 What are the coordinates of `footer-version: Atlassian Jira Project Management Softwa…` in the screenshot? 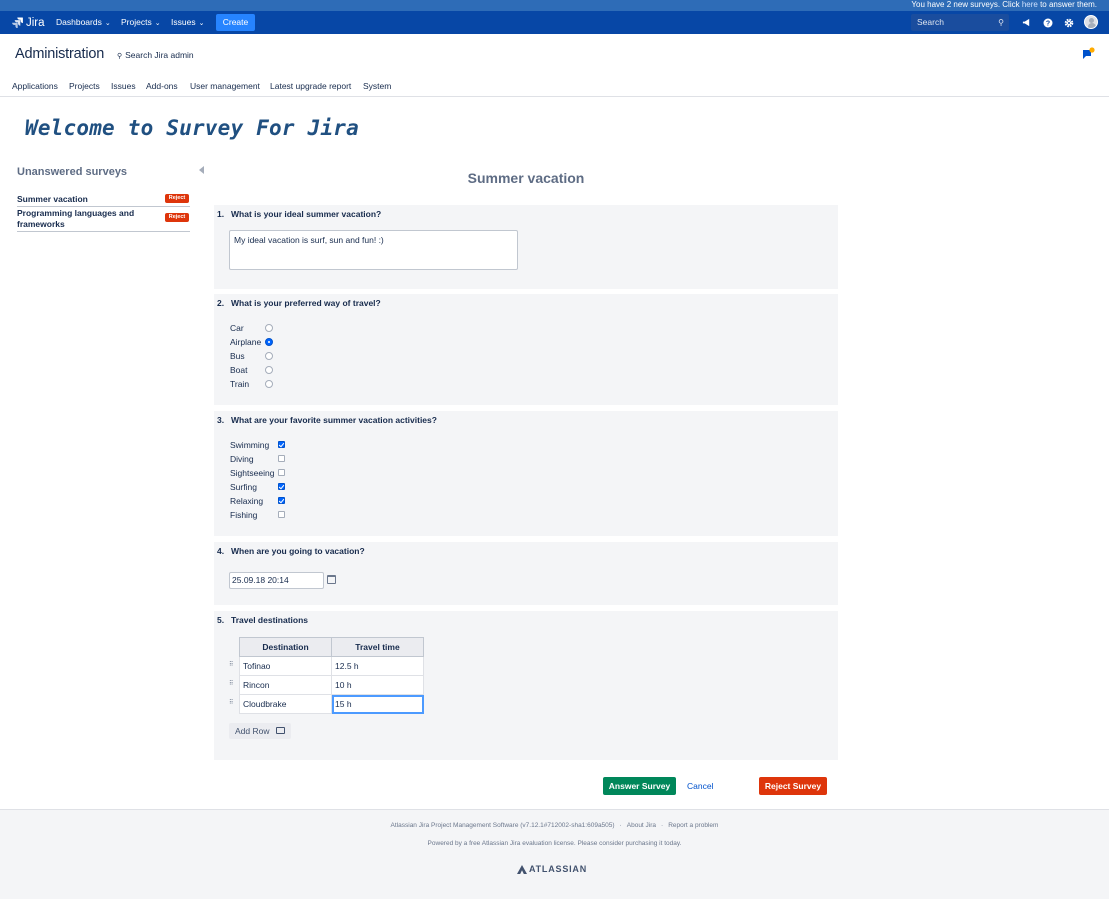 It's located at (503, 825).